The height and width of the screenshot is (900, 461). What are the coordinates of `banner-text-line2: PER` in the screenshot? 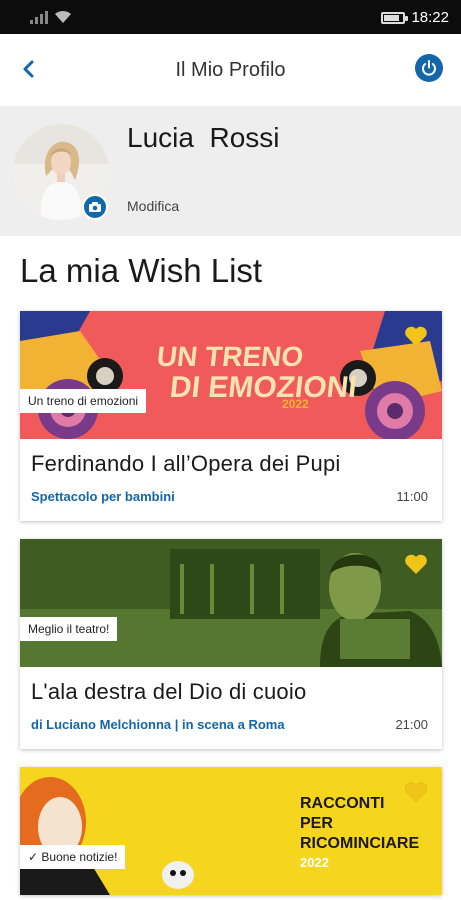 It's located at (316, 823).